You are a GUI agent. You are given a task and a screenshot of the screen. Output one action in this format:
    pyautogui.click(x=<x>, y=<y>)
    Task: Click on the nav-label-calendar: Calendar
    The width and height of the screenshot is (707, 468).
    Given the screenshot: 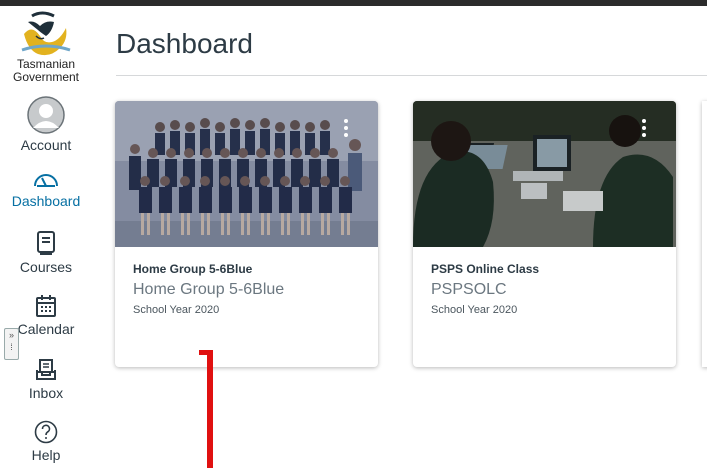 What is the action you would take?
    pyautogui.click(x=46, y=329)
    